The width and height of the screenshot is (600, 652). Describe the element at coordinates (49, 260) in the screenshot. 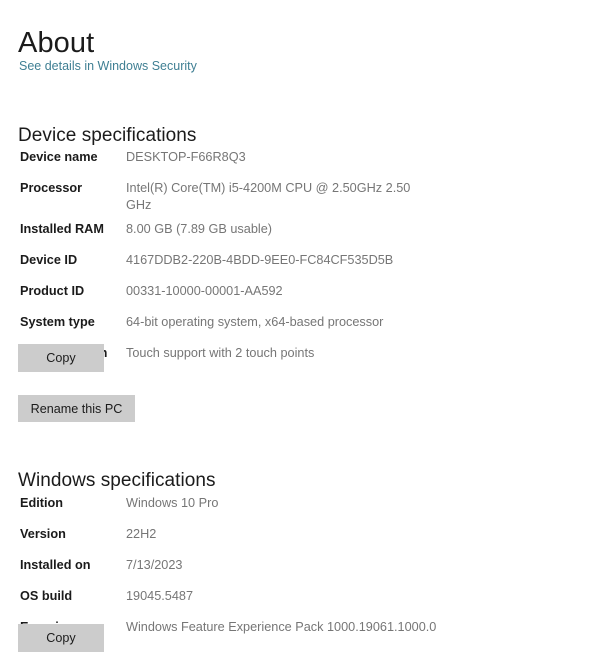

I see `spec-label: Device ID` at that location.